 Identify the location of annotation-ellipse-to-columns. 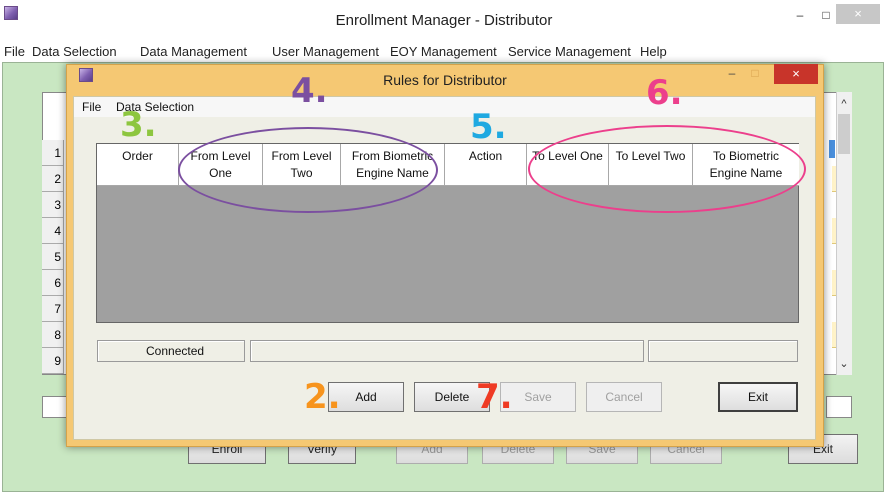
(667, 169).